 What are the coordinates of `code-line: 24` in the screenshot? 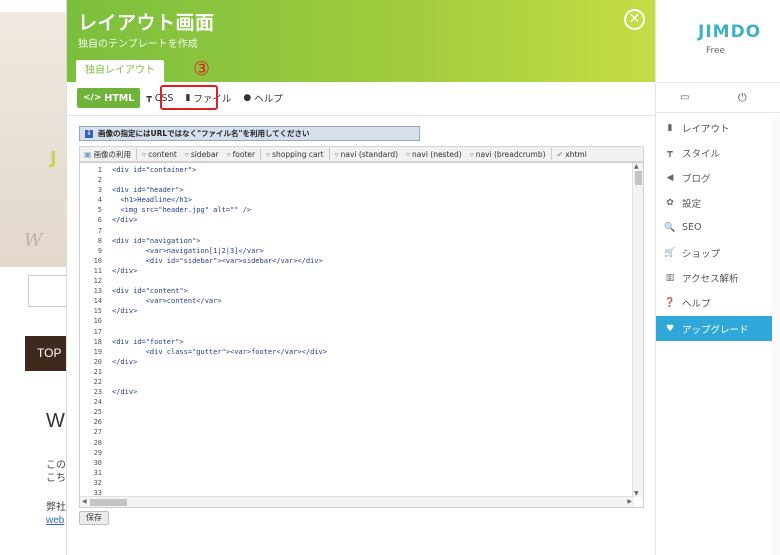 It's located at (350, 402).